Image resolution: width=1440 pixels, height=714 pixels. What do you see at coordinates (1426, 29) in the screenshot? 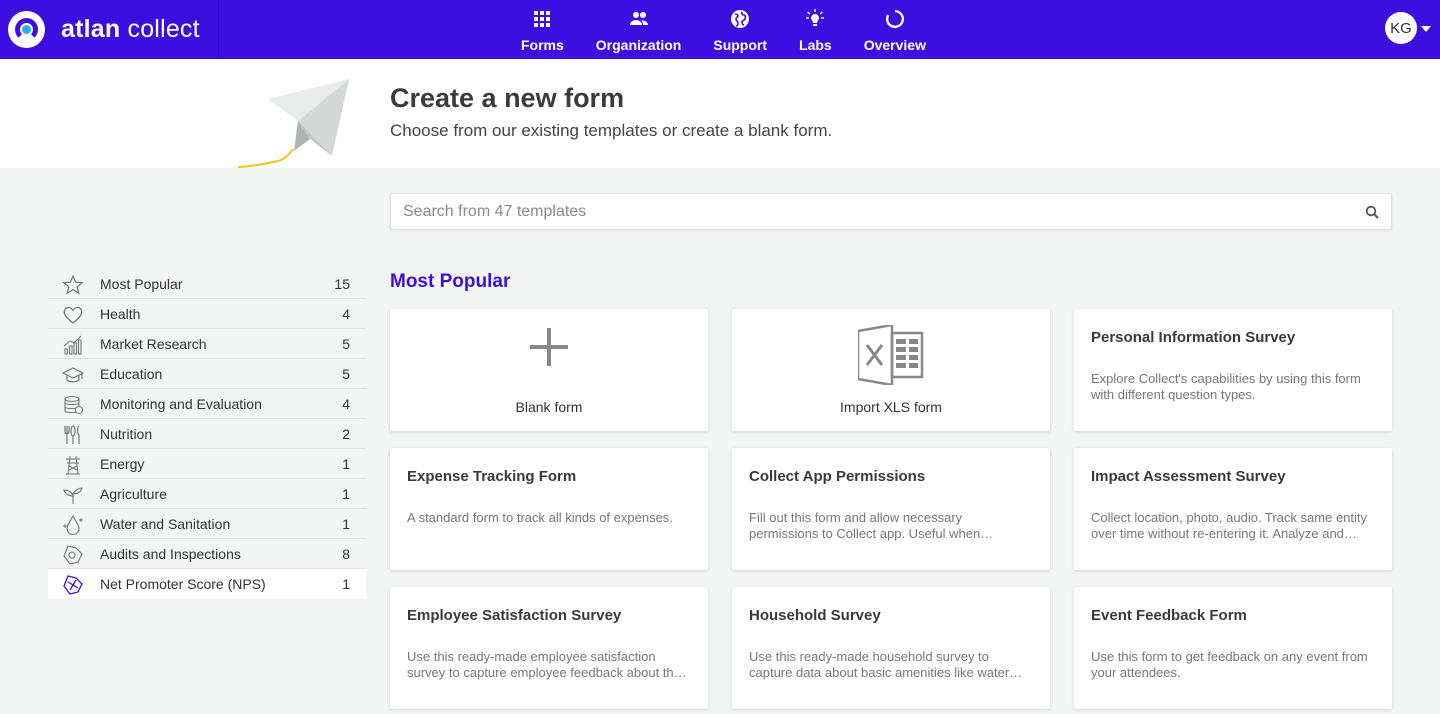
I see `chevron-down-icon` at bounding box center [1426, 29].